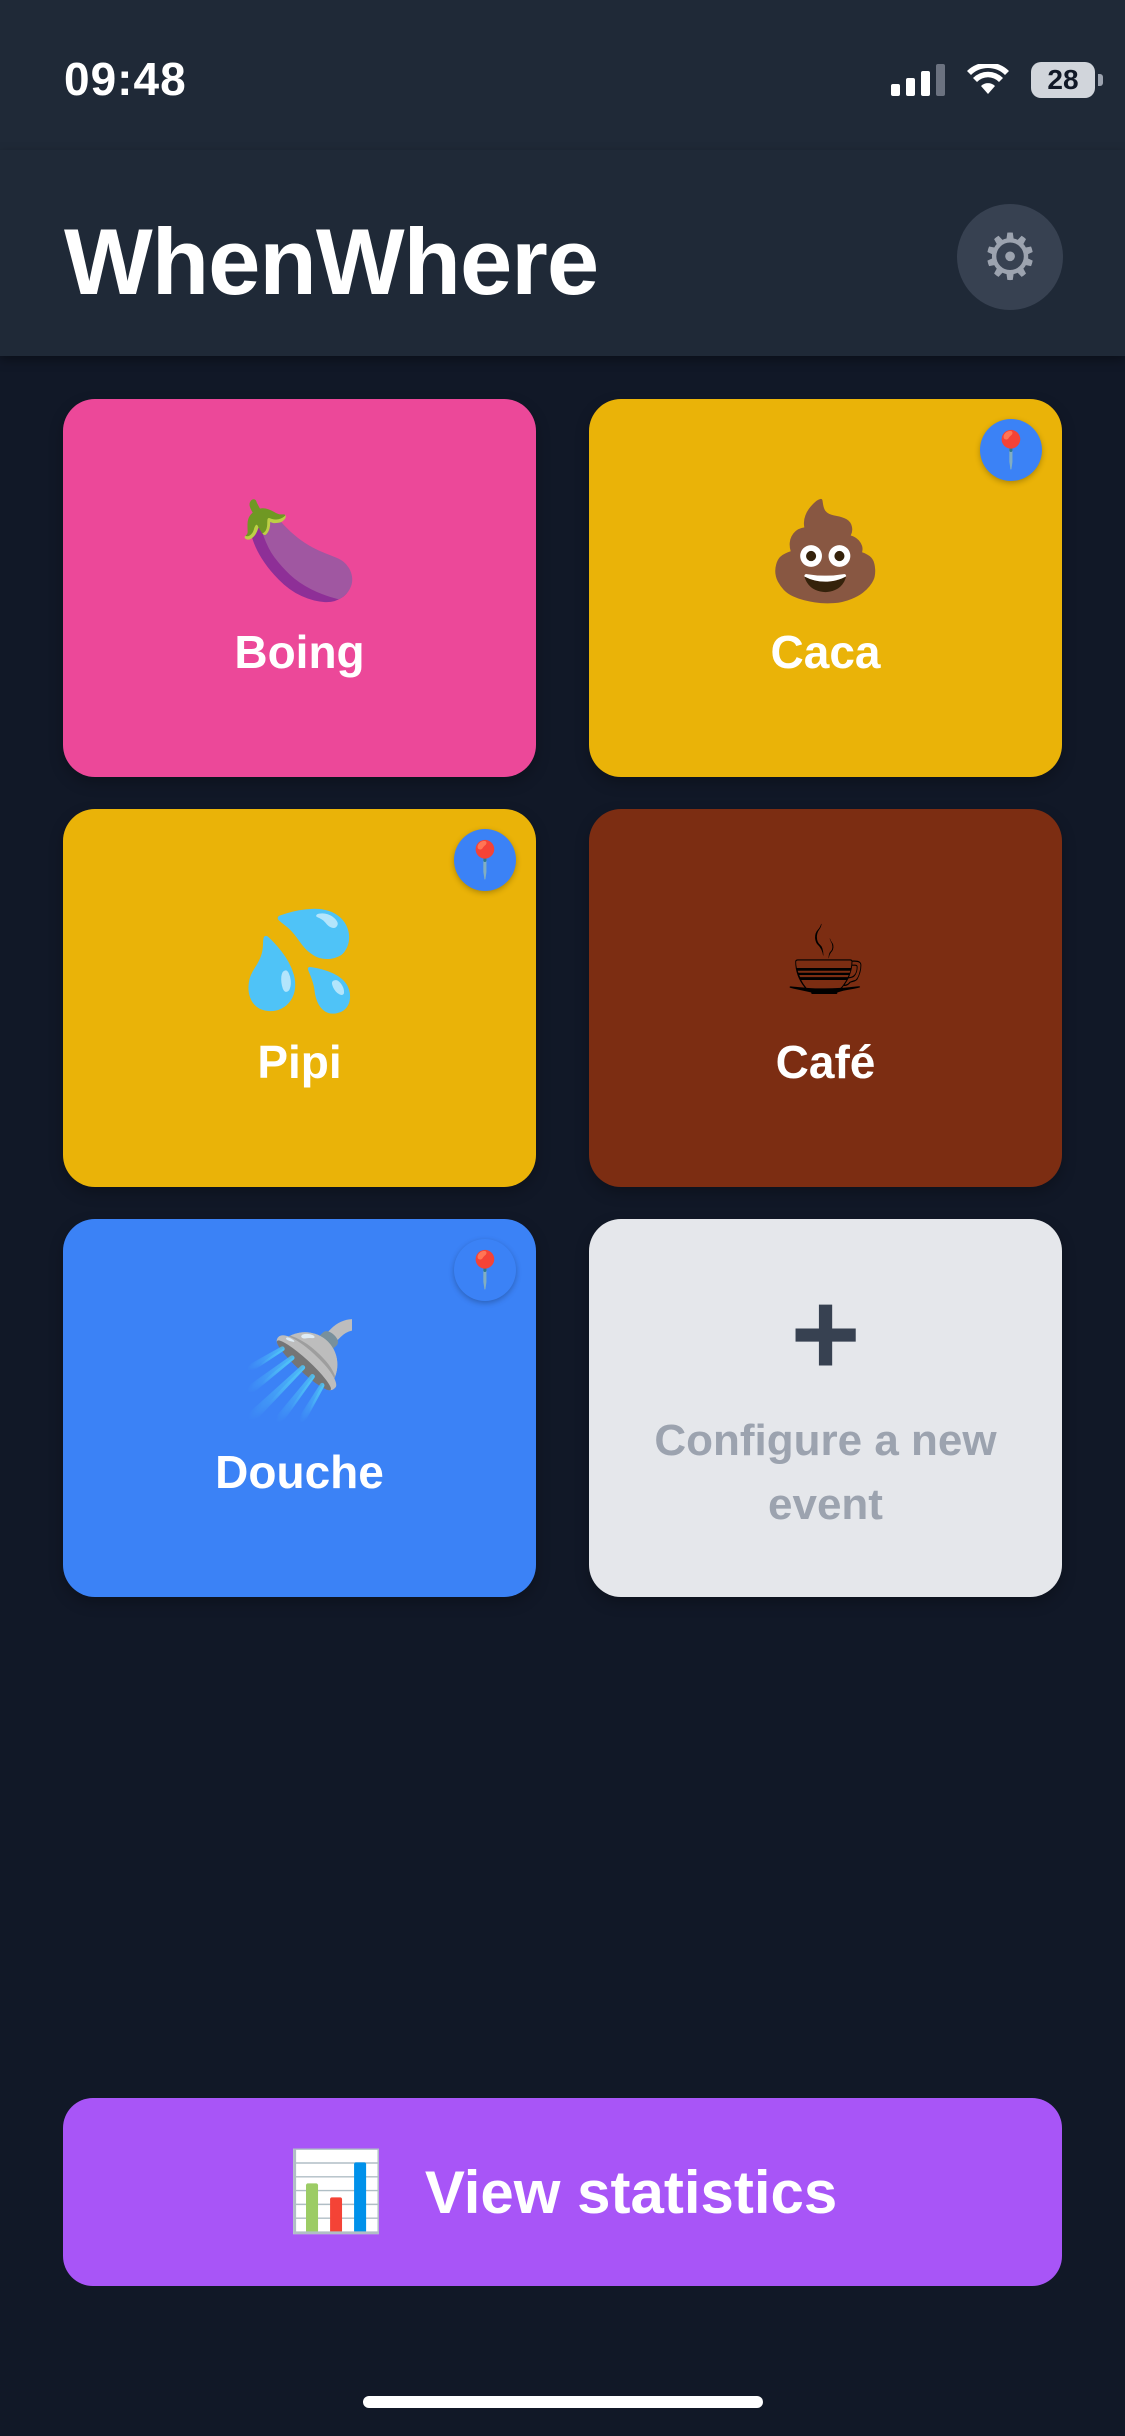 The height and width of the screenshot is (2436, 1125). Describe the element at coordinates (299, 1472) in the screenshot. I see `event-label: Douche` at that location.